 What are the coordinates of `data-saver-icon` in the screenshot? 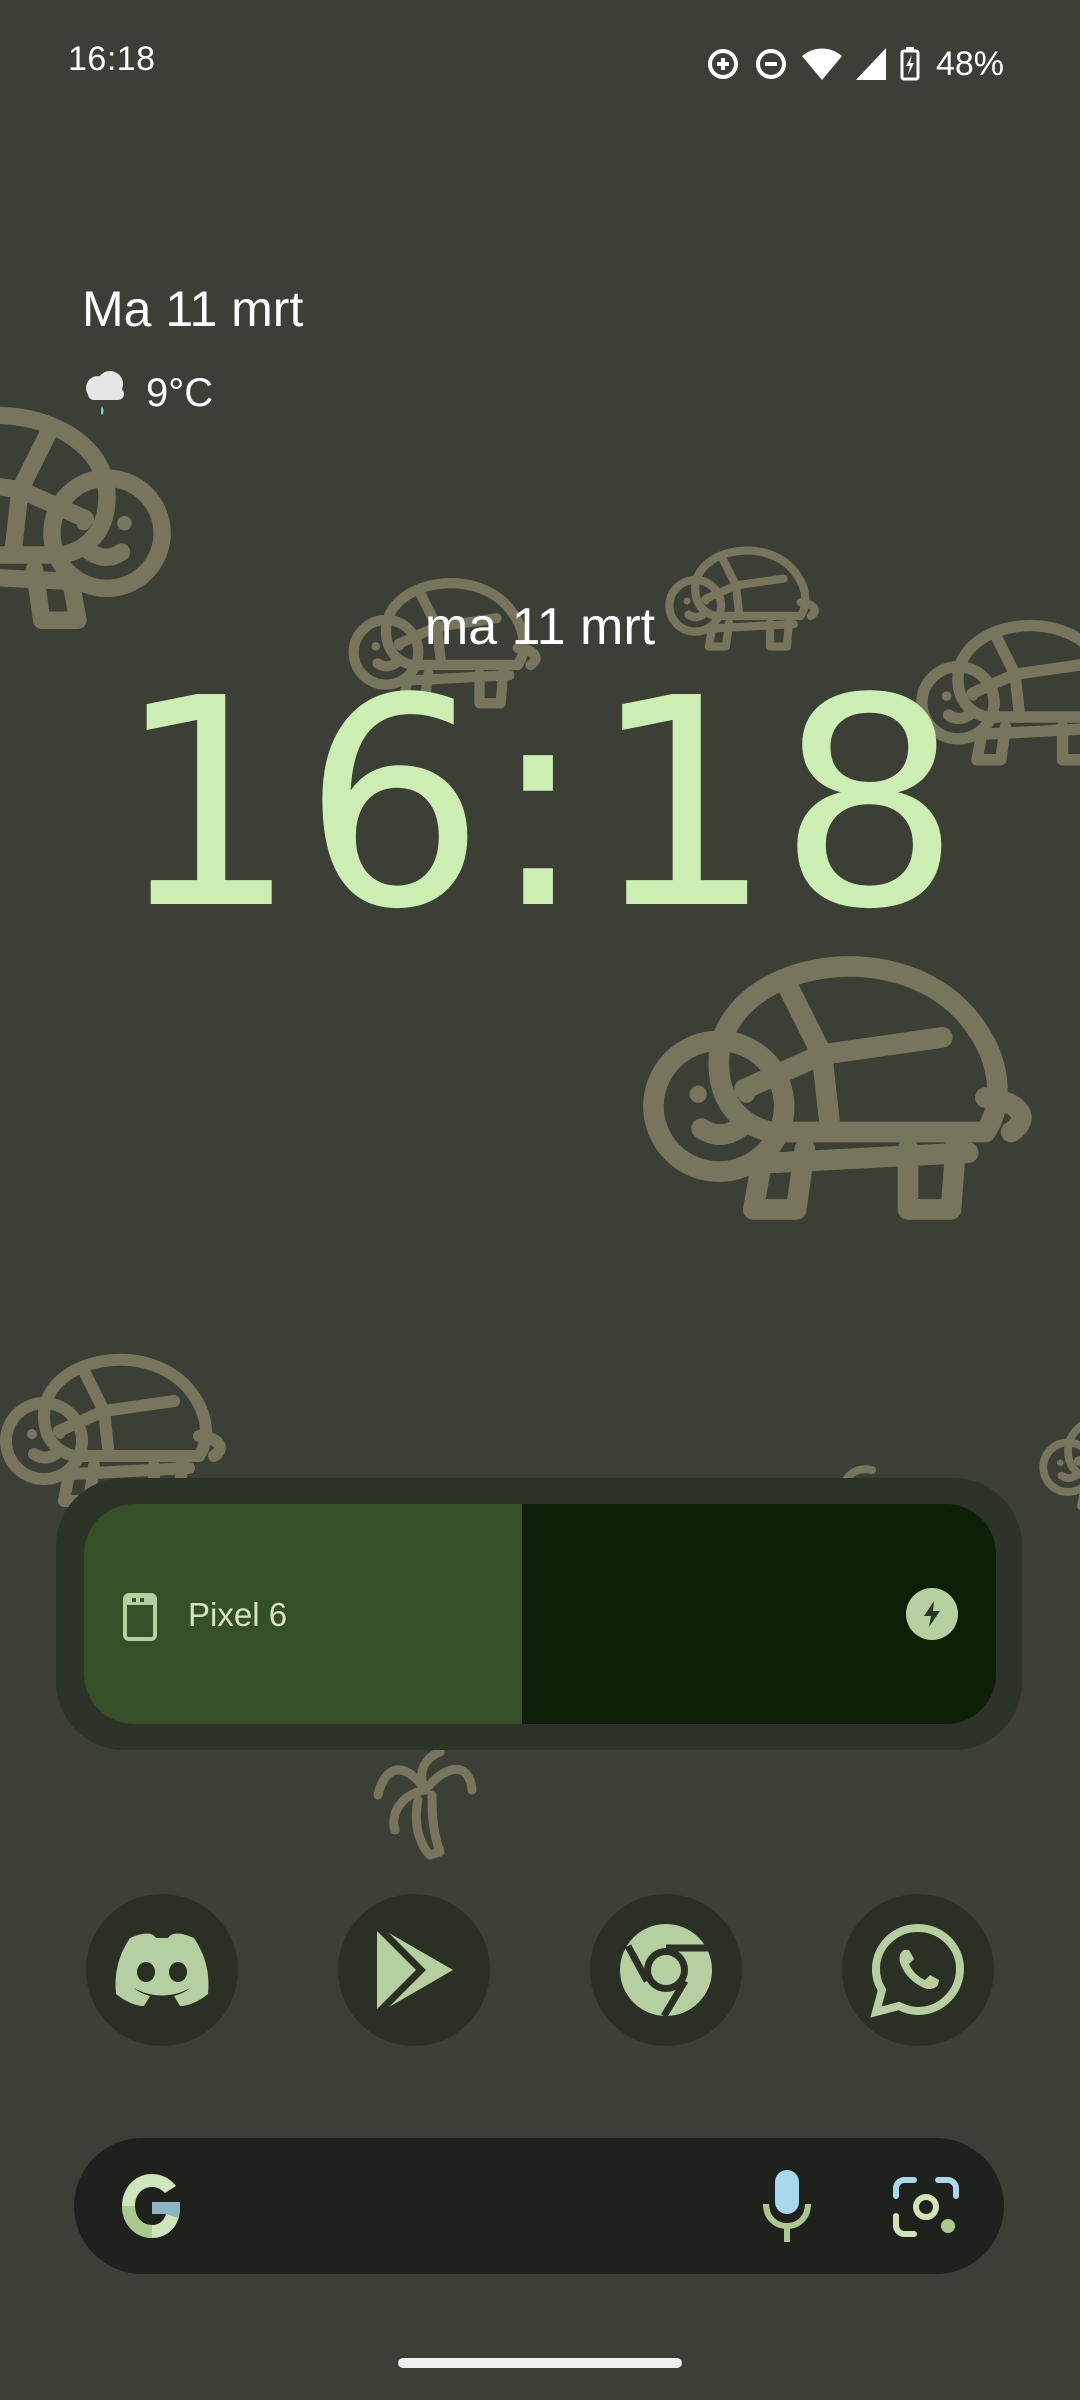 It's located at (722, 64).